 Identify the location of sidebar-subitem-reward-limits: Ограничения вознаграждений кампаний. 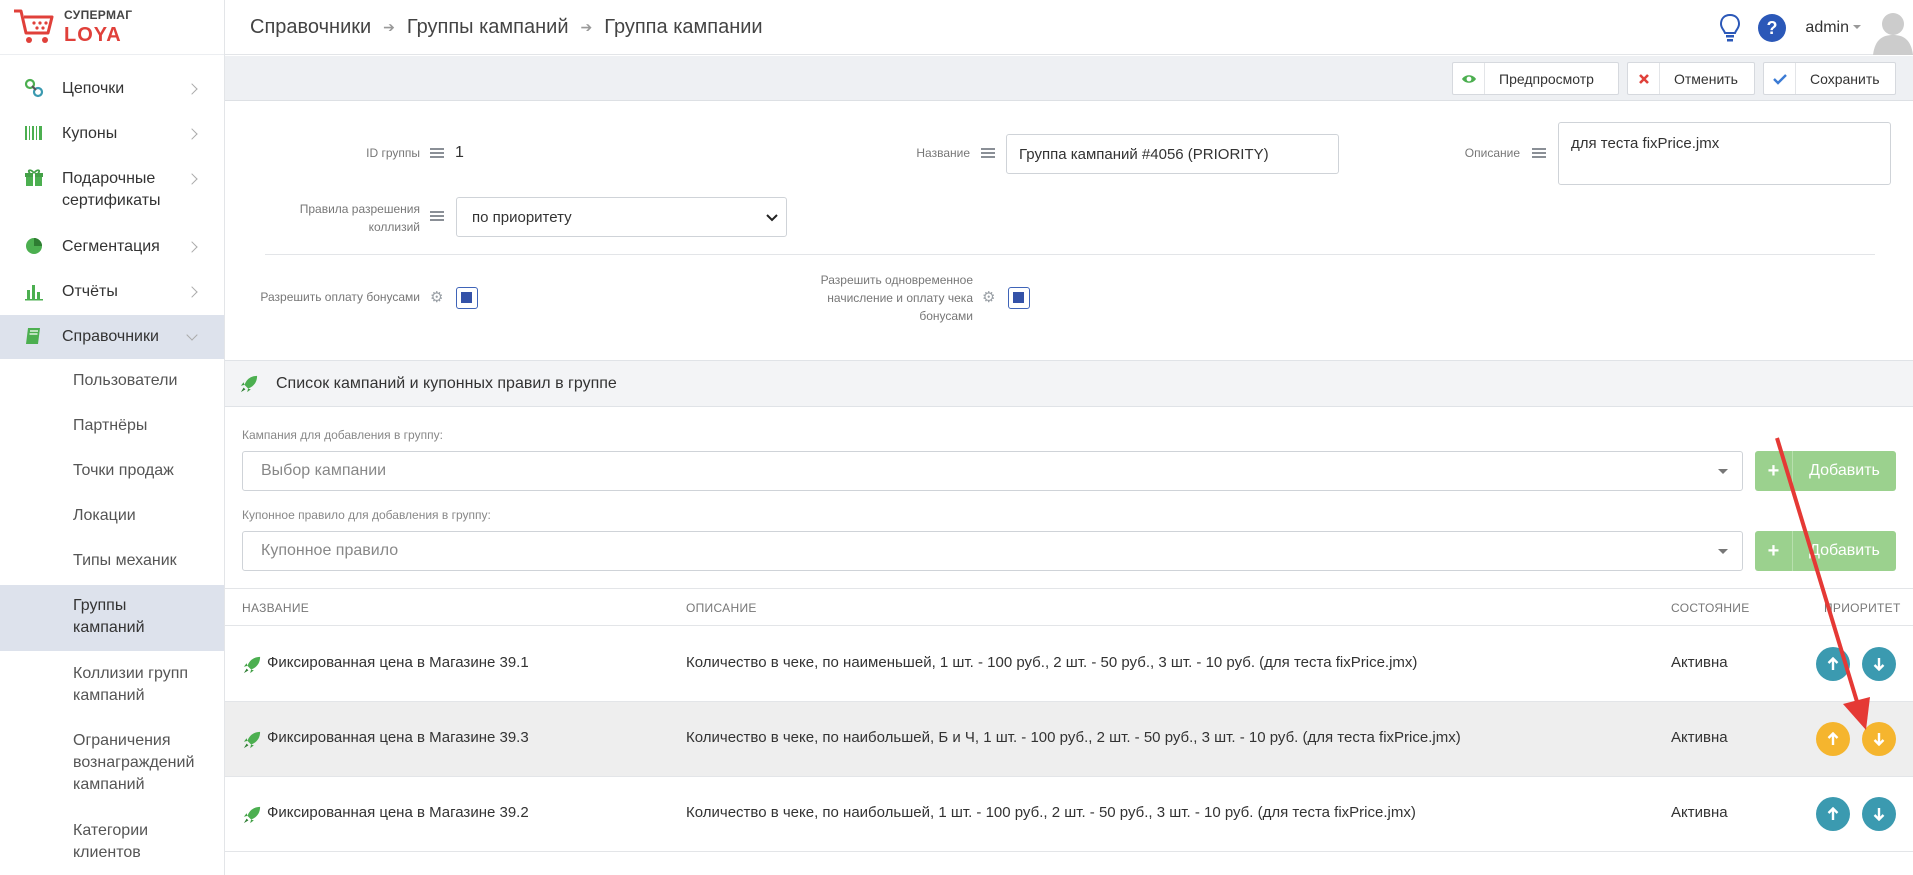
(112, 764).